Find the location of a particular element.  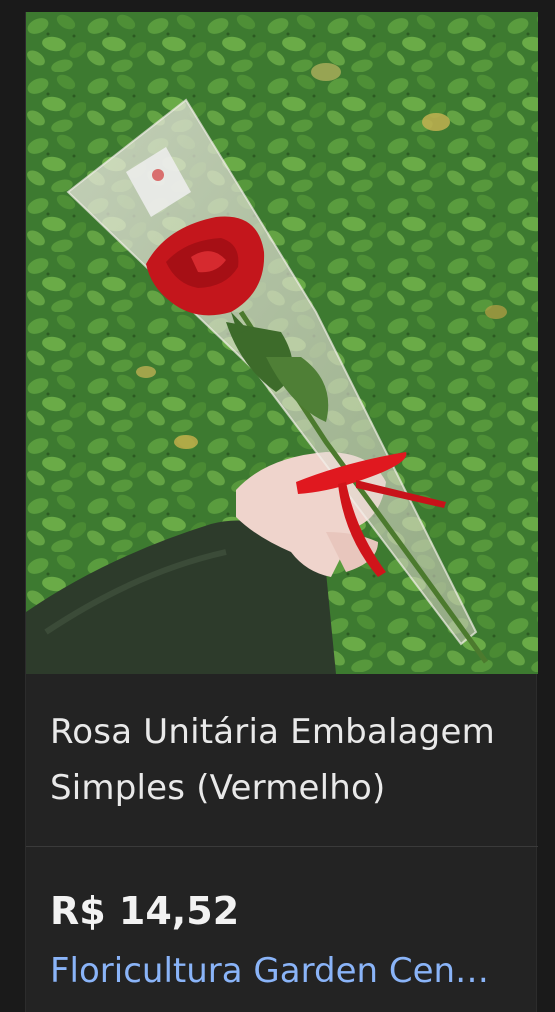

product-price: R$ 14,52 is located at coordinates (145, 911).